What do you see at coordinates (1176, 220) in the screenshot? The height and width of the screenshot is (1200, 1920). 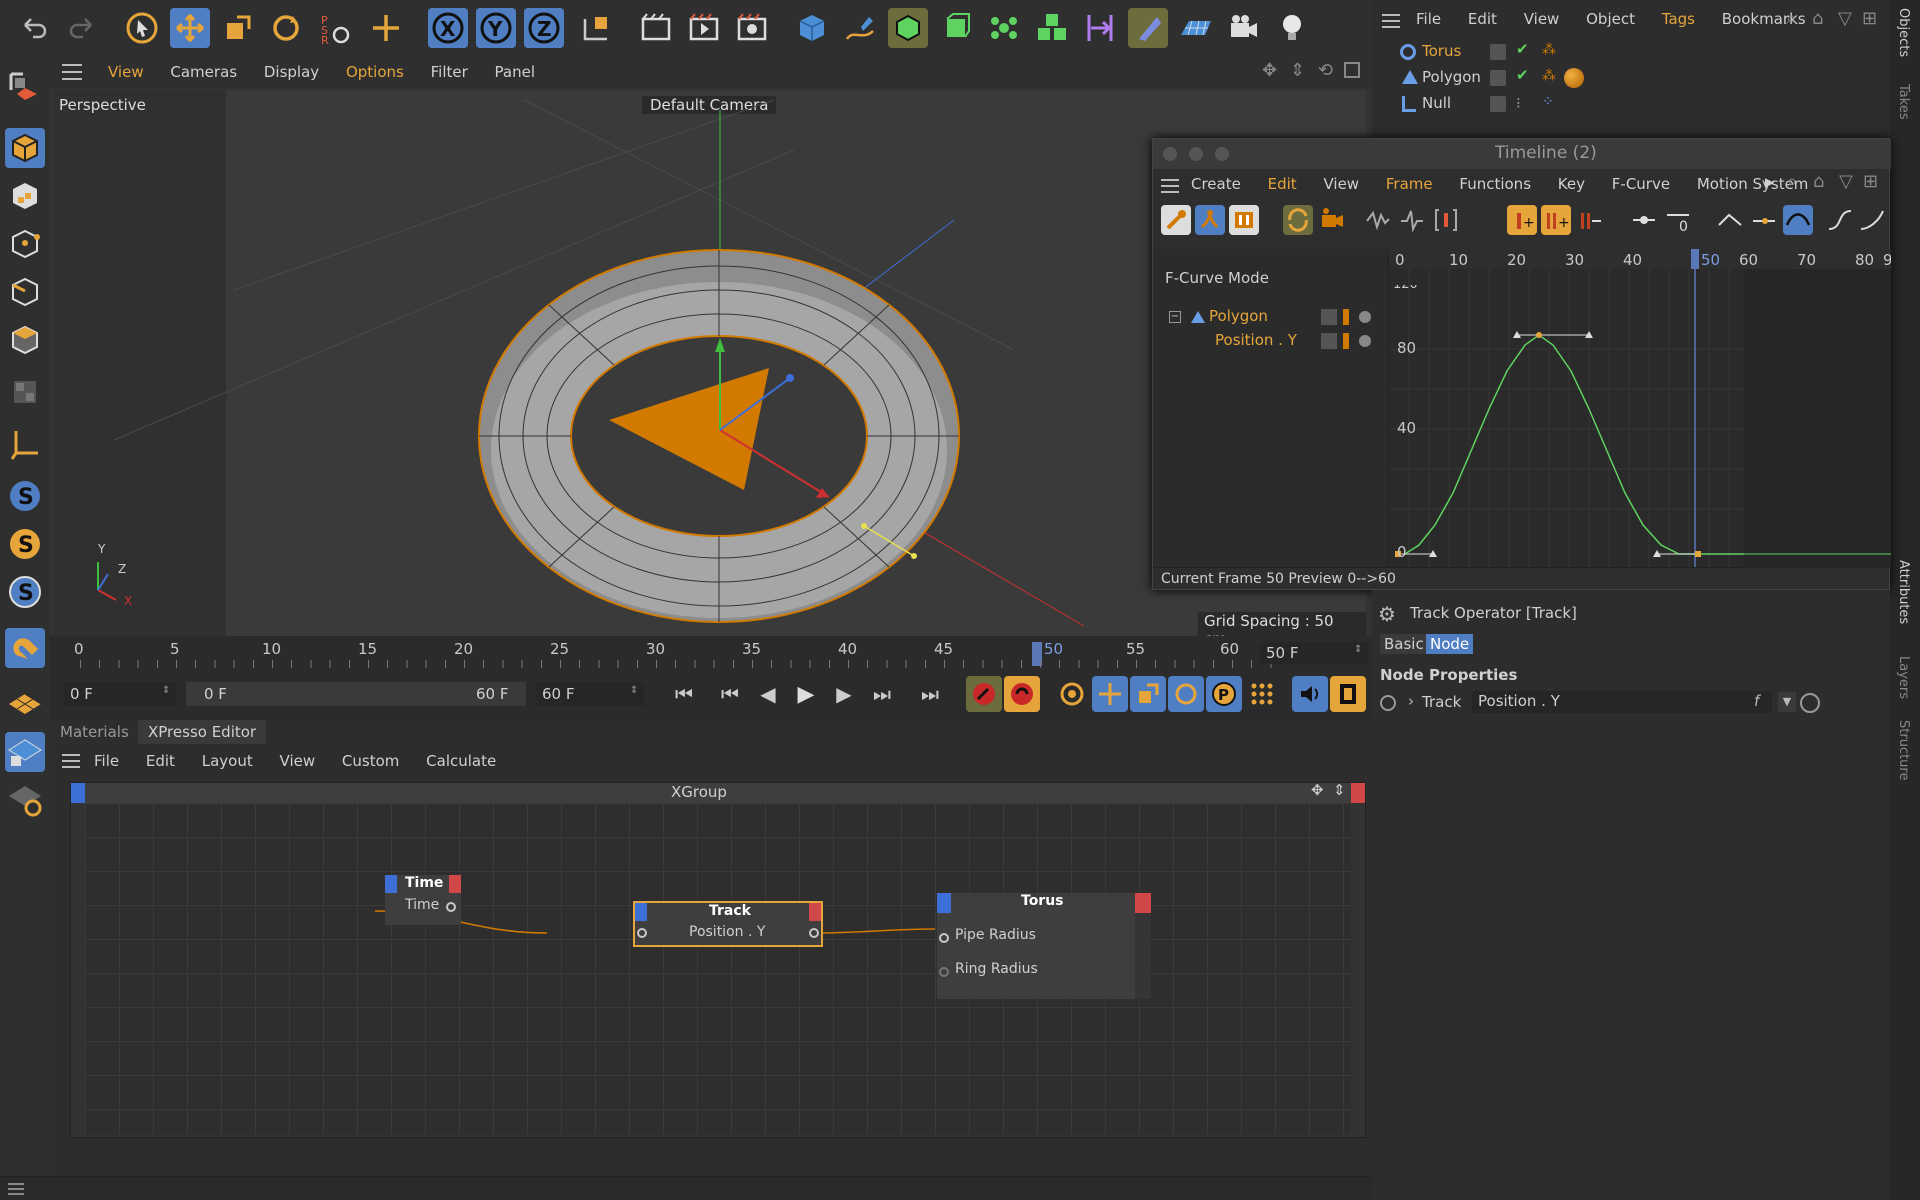 I see `key-mode-icon` at bounding box center [1176, 220].